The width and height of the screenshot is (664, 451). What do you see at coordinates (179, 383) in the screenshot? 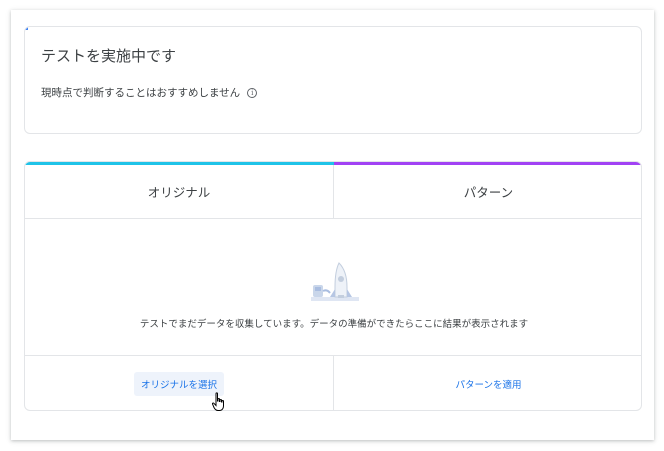
I see `action-cell-original: オリジナルを選択` at bounding box center [179, 383].